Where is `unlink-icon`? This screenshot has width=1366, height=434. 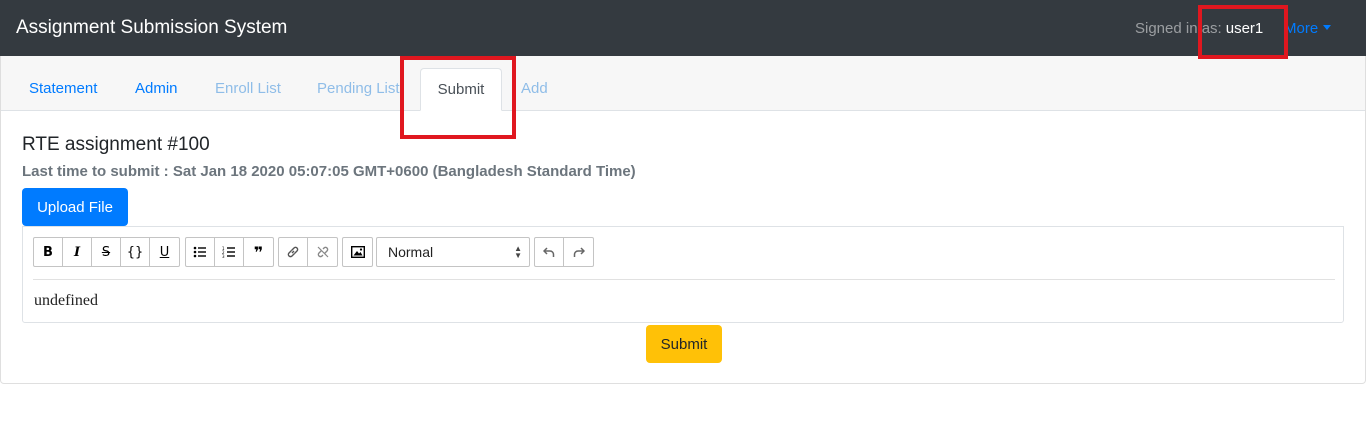
unlink-icon is located at coordinates (322, 252).